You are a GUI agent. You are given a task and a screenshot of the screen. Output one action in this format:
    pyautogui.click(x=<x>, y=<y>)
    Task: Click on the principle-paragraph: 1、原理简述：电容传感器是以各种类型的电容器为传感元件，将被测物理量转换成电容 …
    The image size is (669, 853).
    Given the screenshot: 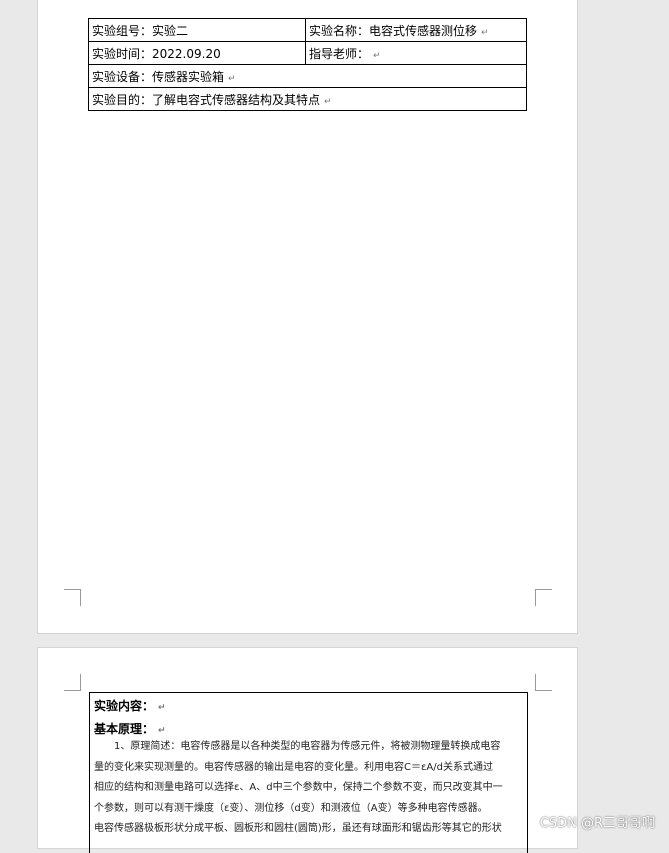 What is the action you would take?
    pyautogui.click(x=309, y=788)
    